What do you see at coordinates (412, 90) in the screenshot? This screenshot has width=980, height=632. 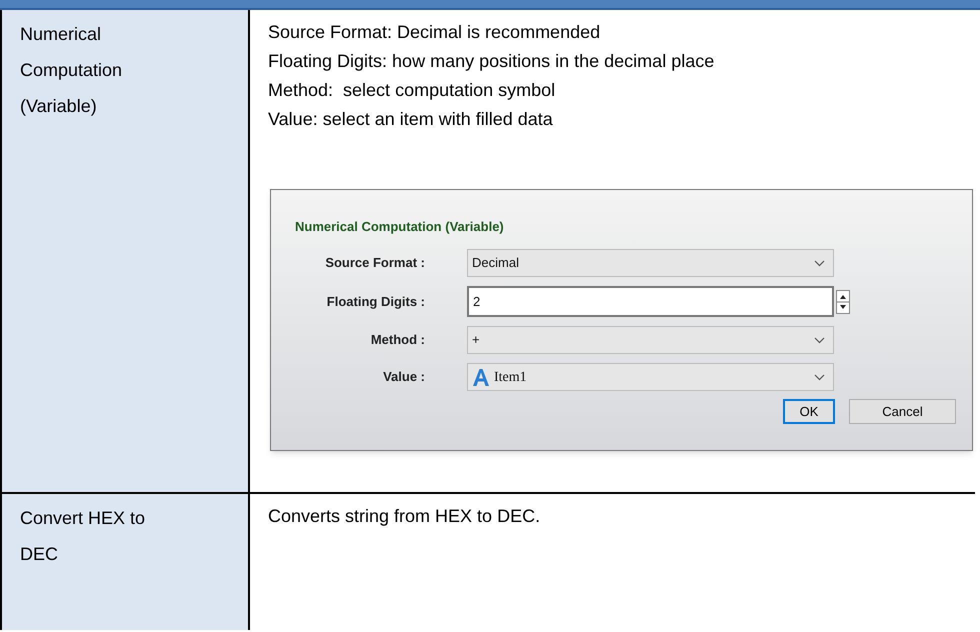 I see `description-line: Method: select computation symbol` at bounding box center [412, 90].